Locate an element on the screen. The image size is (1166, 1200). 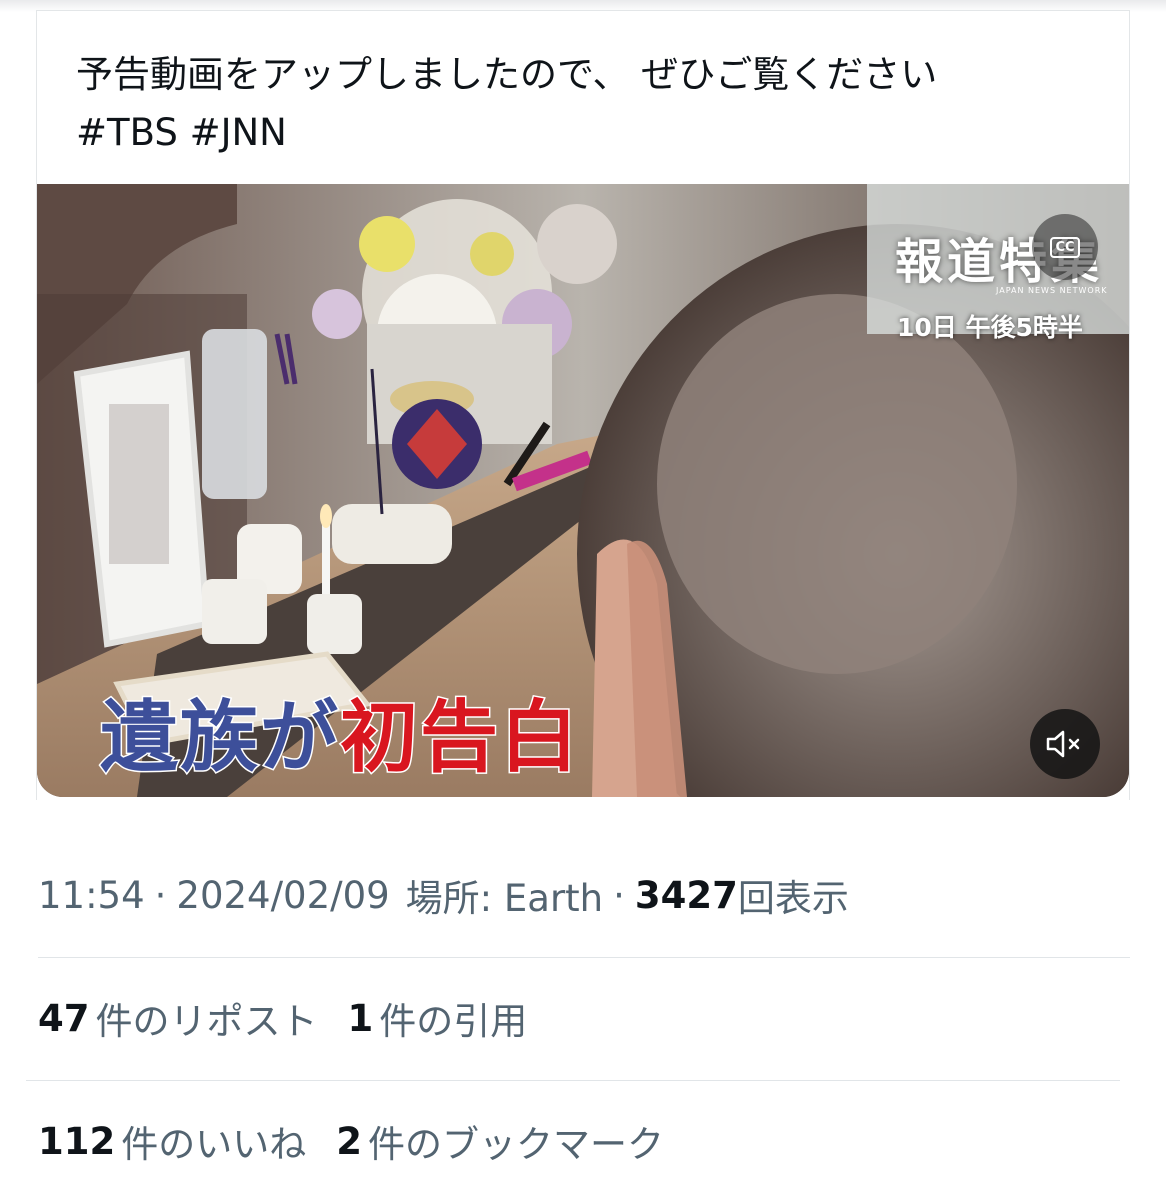
likes-label: 件のいいね is located at coordinates (213, 1141).